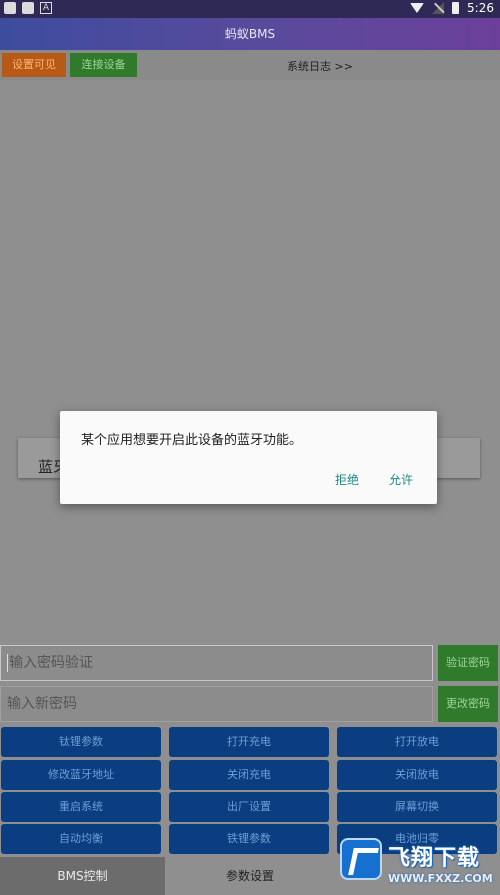 Image resolution: width=500 pixels, height=895 pixels. I want to click on no-signal-icon, so click(438, 8).